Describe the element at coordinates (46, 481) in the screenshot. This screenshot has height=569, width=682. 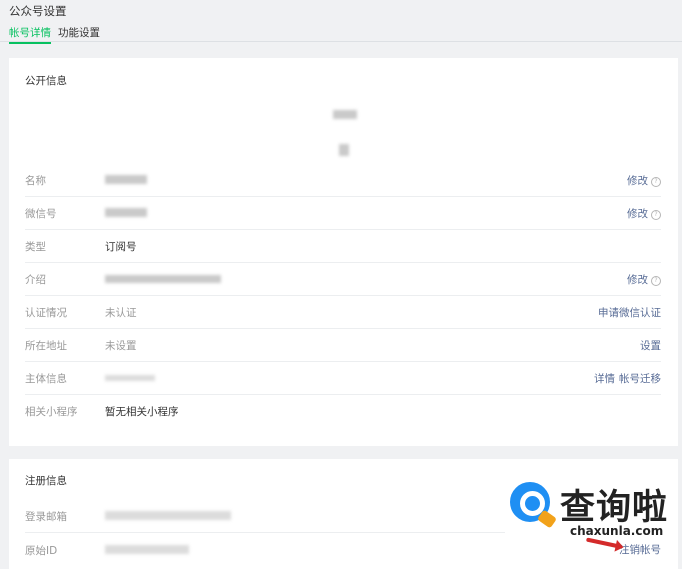
I see `section-title-register: 注册信息` at that location.